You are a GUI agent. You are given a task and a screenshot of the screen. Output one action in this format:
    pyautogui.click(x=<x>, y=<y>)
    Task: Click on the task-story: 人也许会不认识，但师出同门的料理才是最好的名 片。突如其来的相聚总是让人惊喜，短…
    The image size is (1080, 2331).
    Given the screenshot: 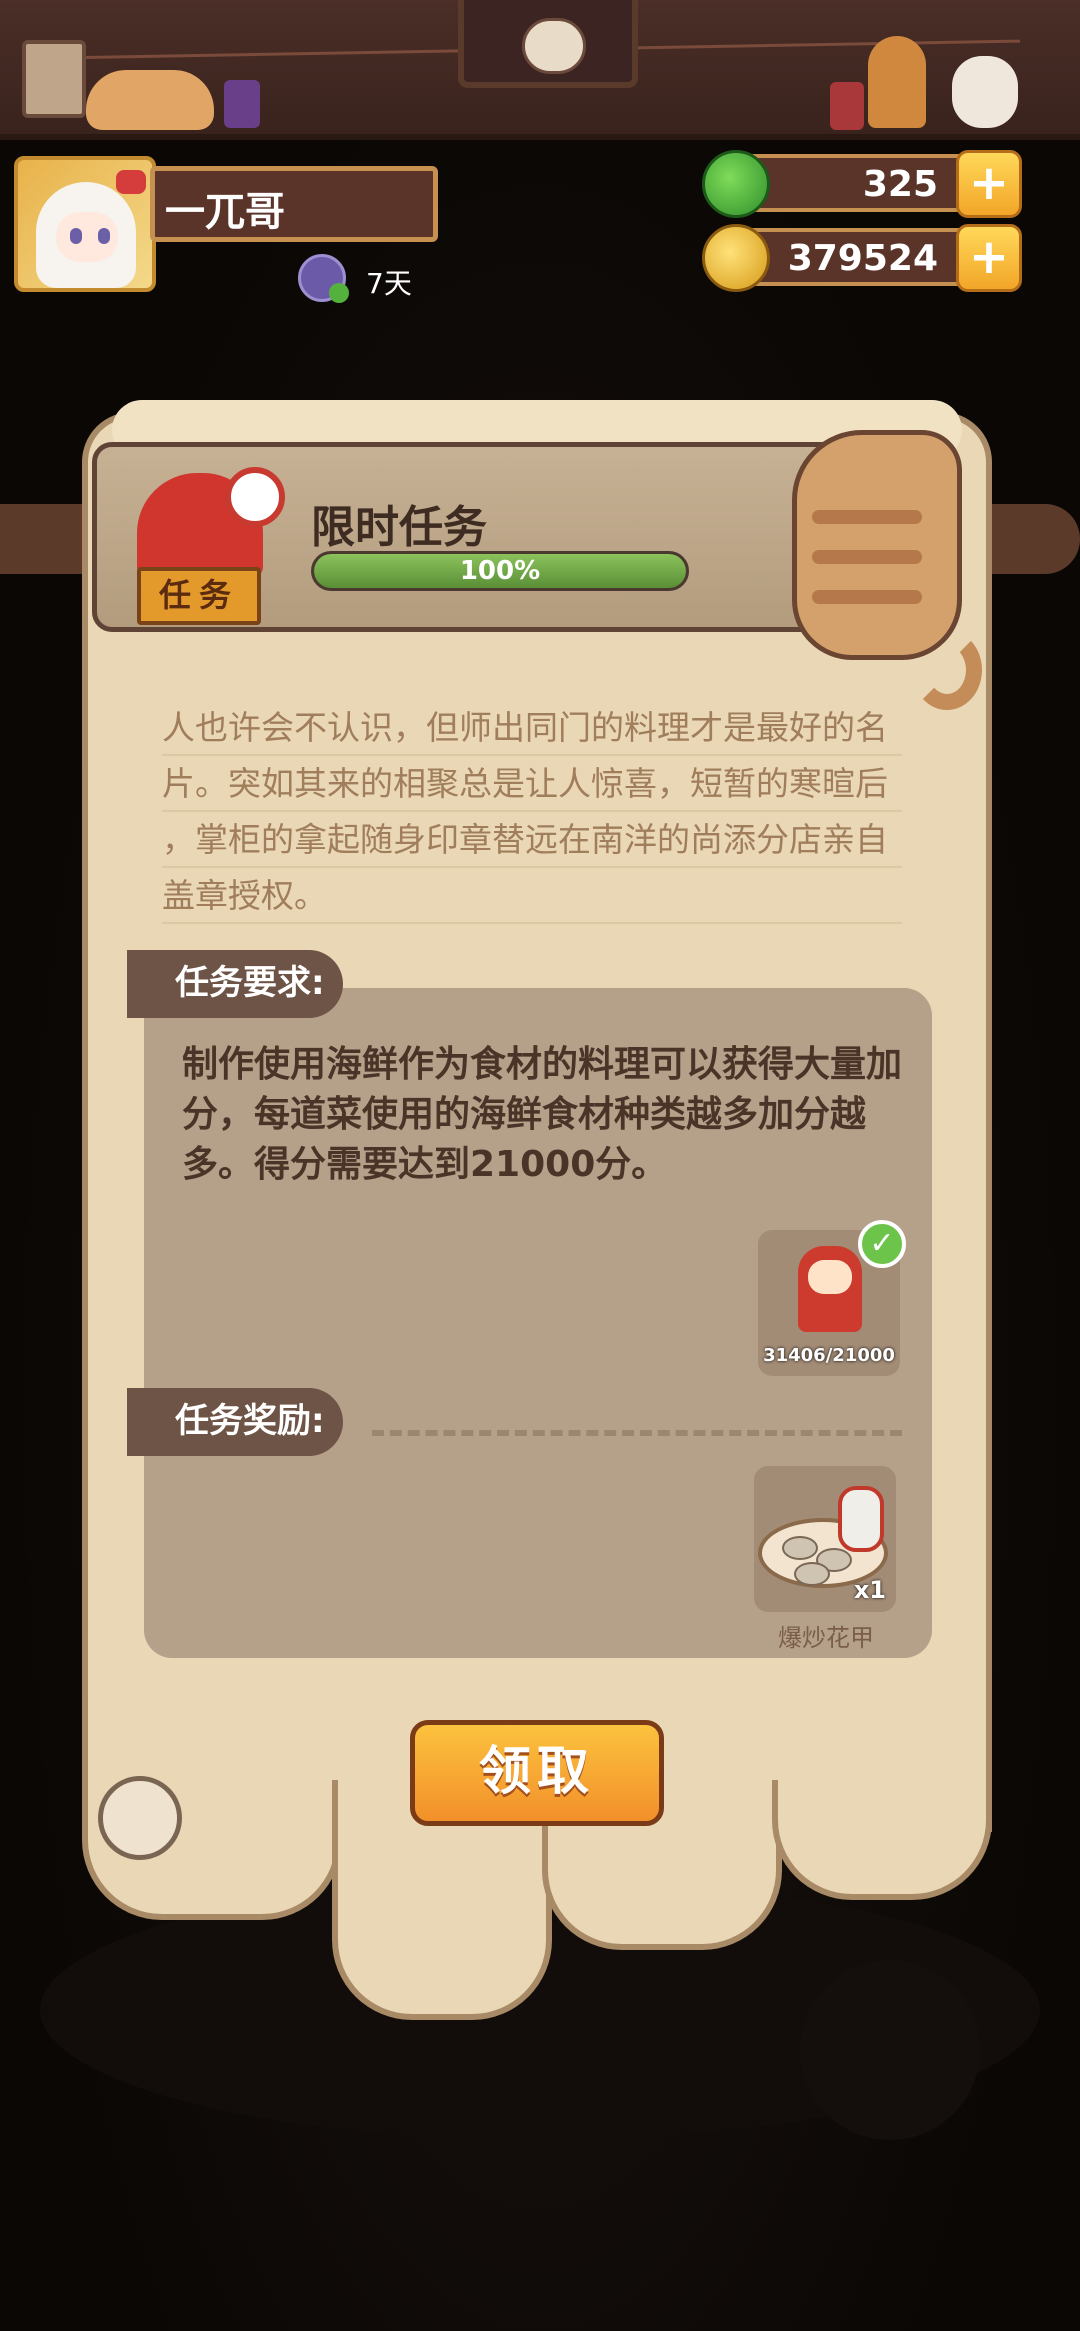 What is the action you would take?
    pyautogui.click(x=532, y=812)
    